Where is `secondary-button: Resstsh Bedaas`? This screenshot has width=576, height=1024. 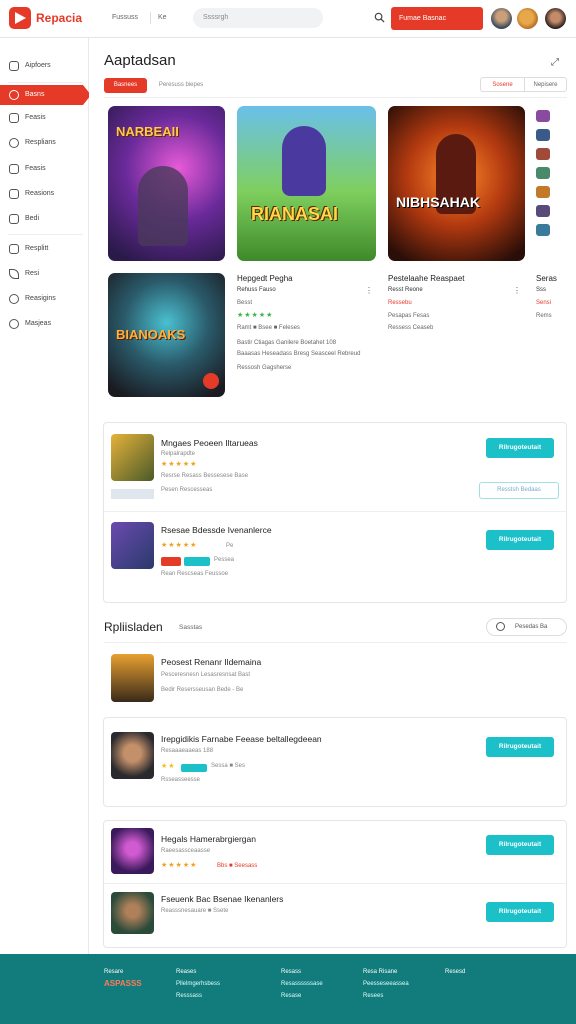 secondary-button: Resstsh Bedaas is located at coordinates (519, 490).